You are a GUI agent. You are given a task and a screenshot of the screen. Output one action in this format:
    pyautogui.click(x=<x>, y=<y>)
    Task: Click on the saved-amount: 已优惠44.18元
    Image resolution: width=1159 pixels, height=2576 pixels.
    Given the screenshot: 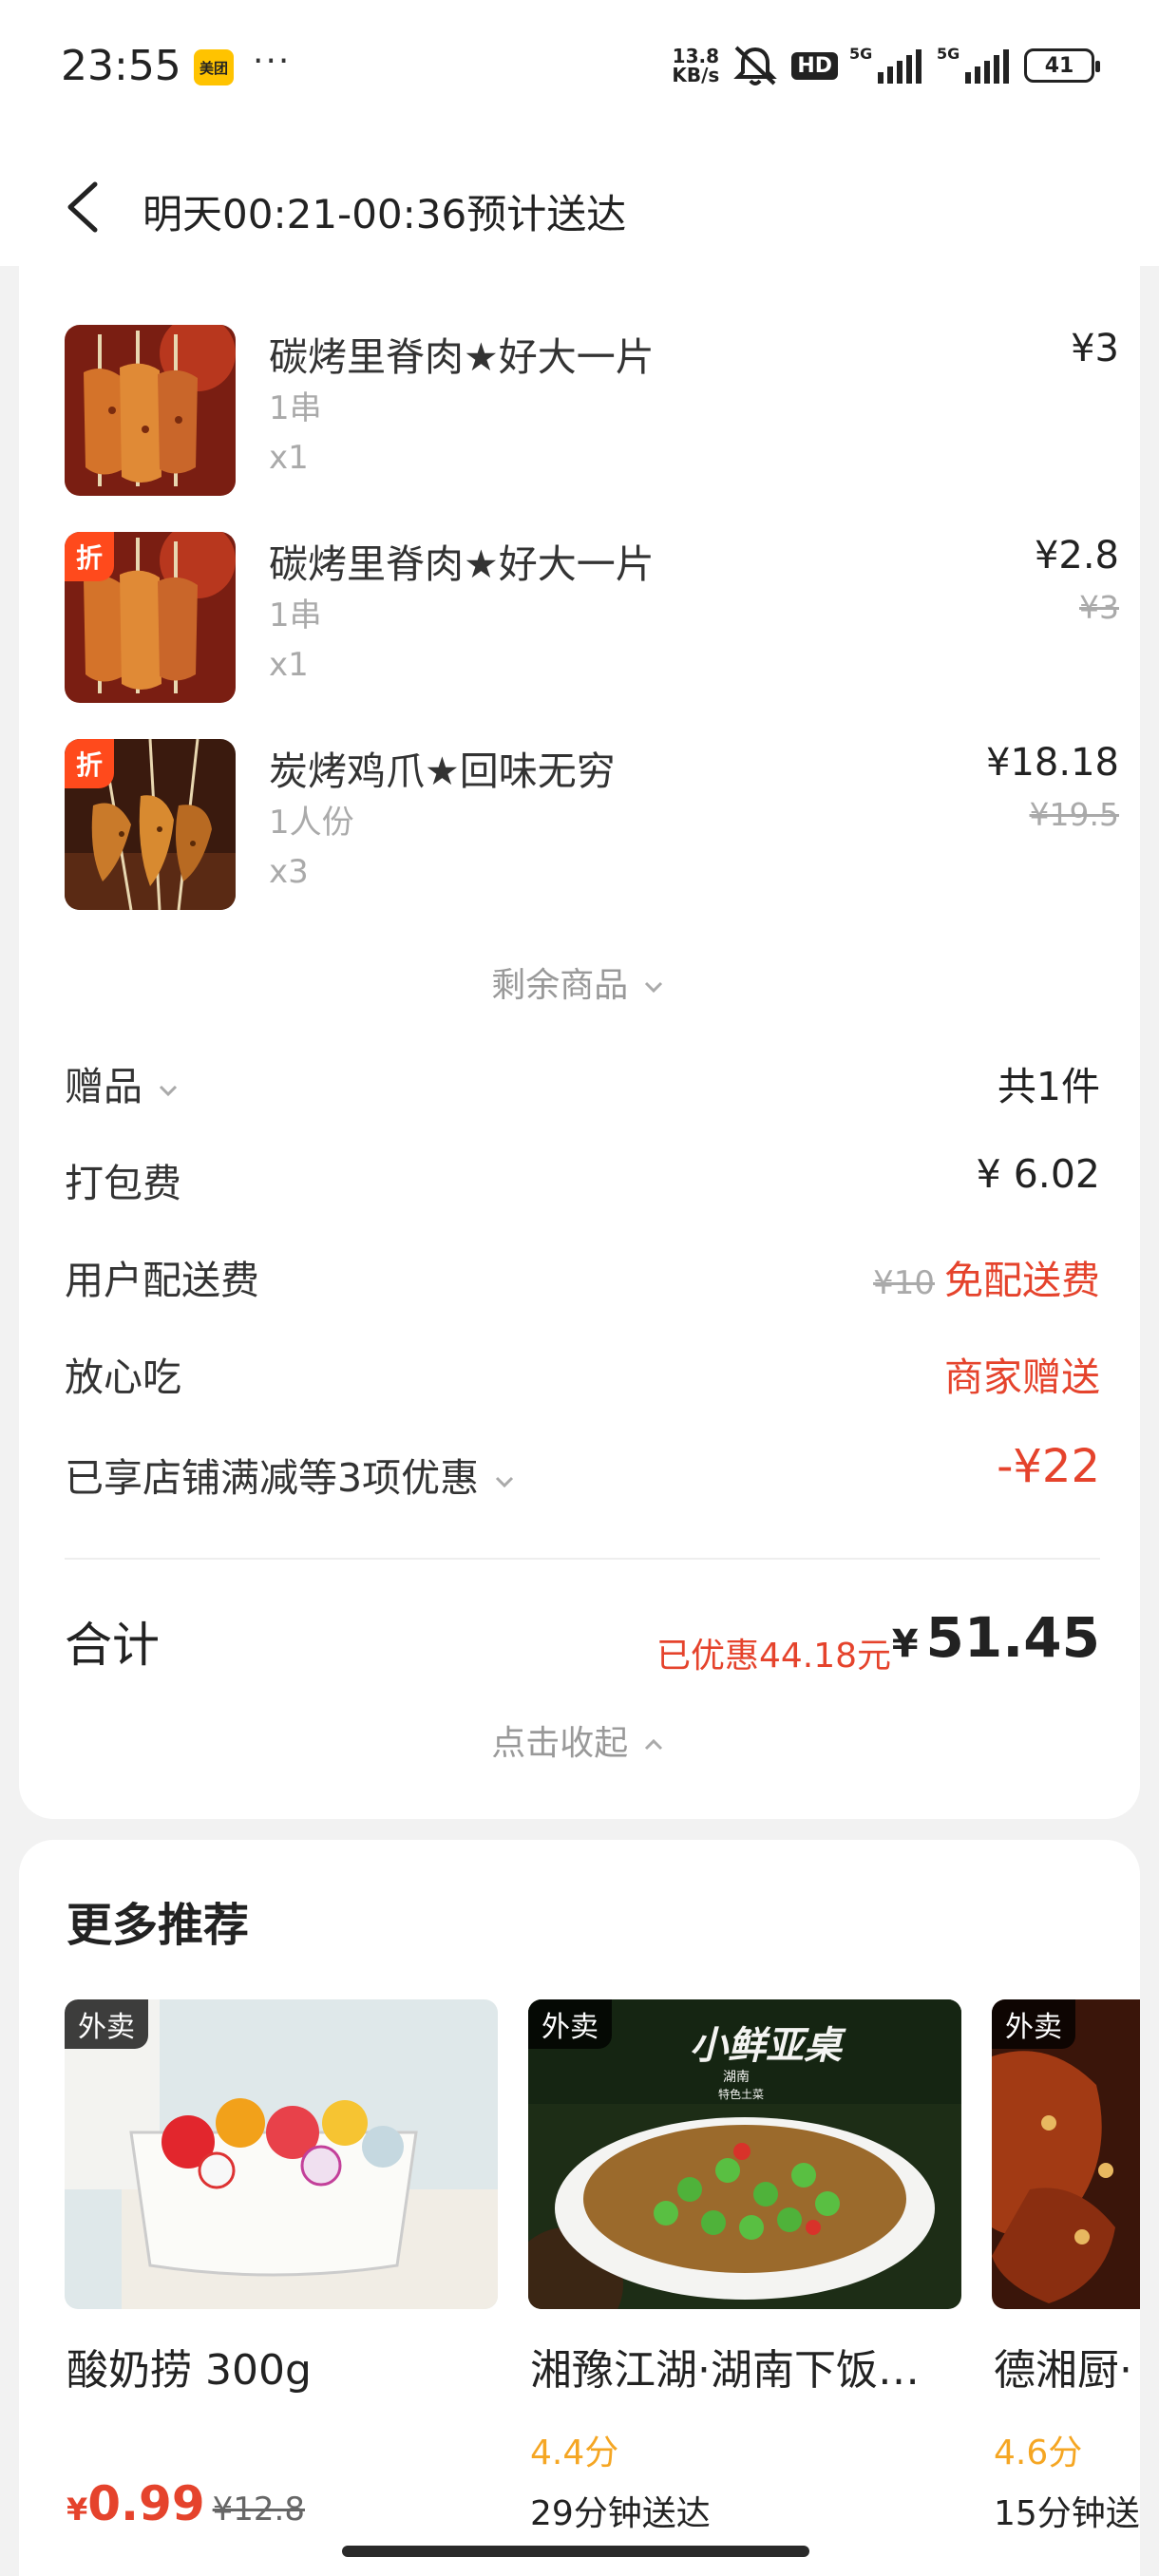 What is the action you would take?
    pyautogui.click(x=773, y=1656)
    